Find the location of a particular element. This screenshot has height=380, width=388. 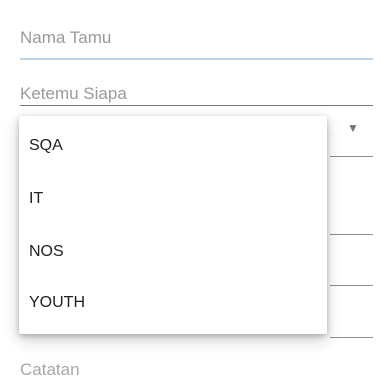

nama-tamu-underline is located at coordinates (196, 59).